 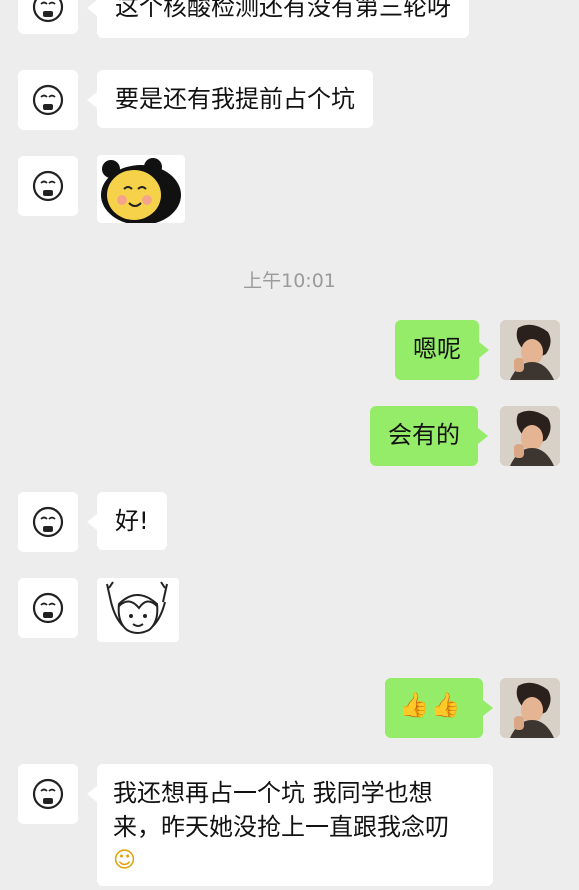 I want to click on message-bubble-outgoing: 👍👍, so click(x=439, y=708).